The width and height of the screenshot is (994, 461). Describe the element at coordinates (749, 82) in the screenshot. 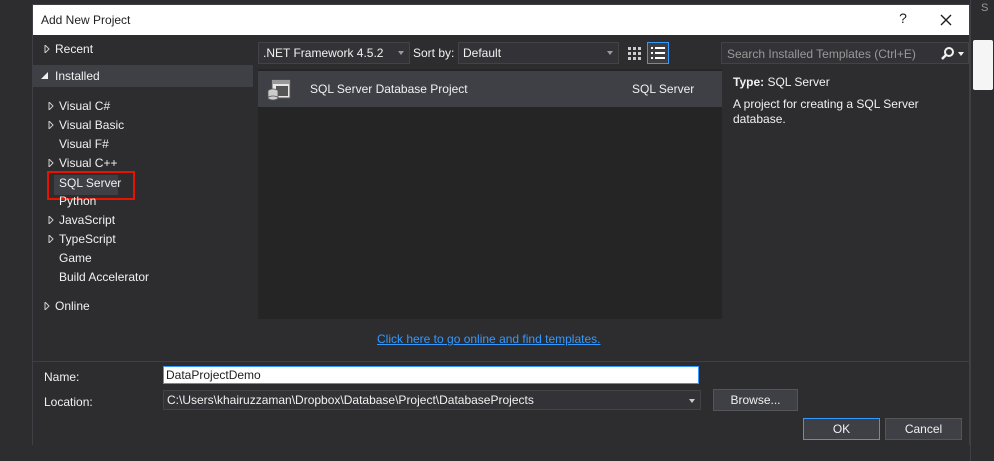

I see `type-label: Type:` at that location.